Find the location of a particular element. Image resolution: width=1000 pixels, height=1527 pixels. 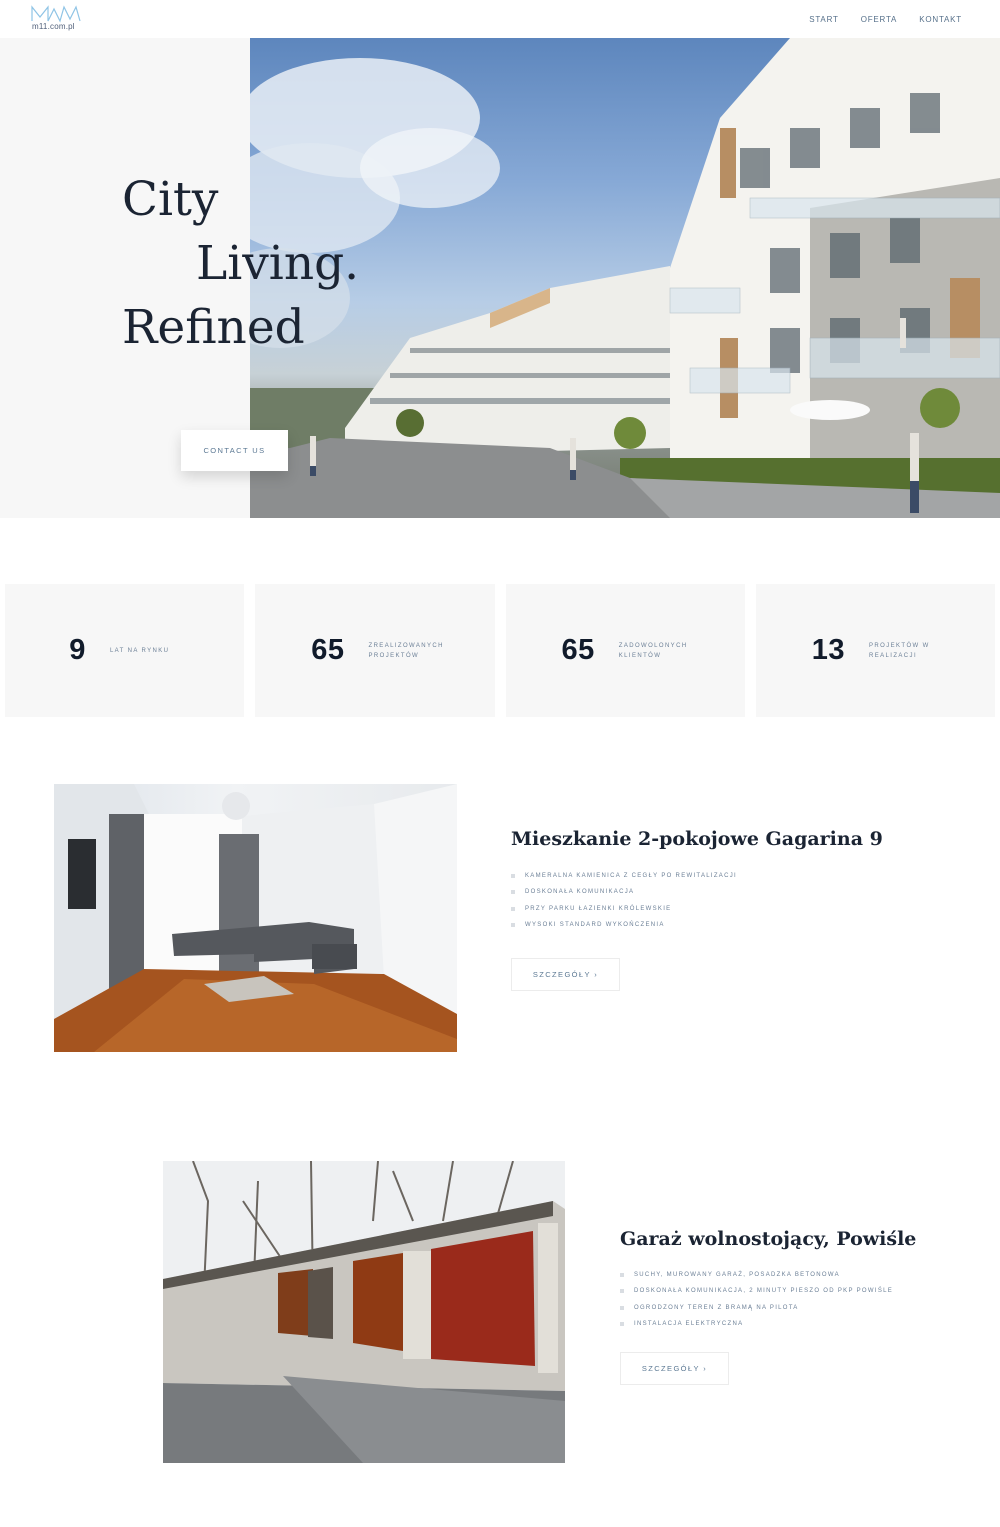

stat-card: 65 ZADOWOLONYCH KLIENTÓW is located at coordinates (625, 650).